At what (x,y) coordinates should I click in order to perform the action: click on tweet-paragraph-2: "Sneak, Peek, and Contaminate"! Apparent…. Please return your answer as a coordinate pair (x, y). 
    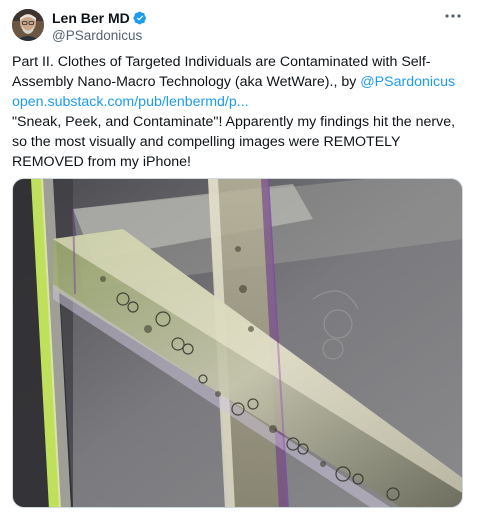
    Looking at the image, I should click on (234, 142).